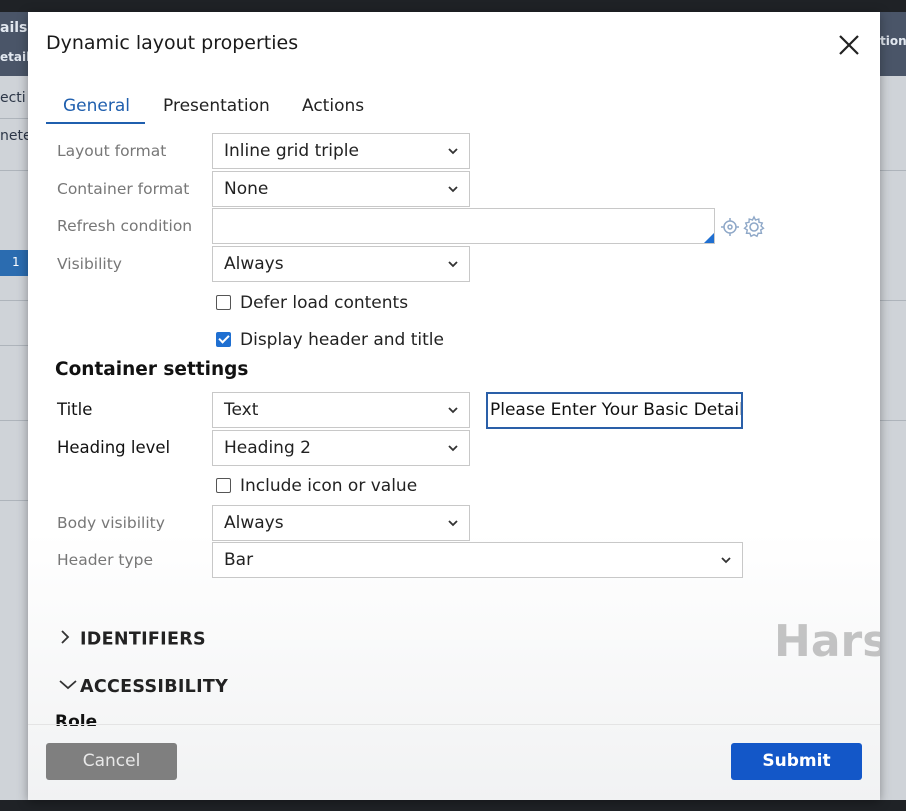 The image size is (906, 811). What do you see at coordinates (893, 41) in the screenshot?
I see `background-text: tion` at bounding box center [893, 41].